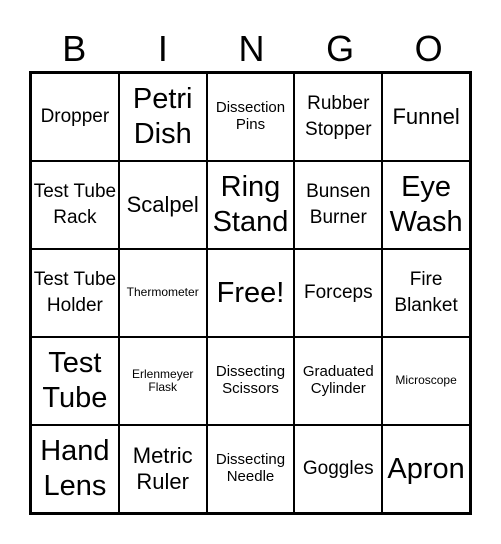  What do you see at coordinates (75, 469) in the screenshot?
I see `bingo-cell: Hand Lens` at bounding box center [75, 469].